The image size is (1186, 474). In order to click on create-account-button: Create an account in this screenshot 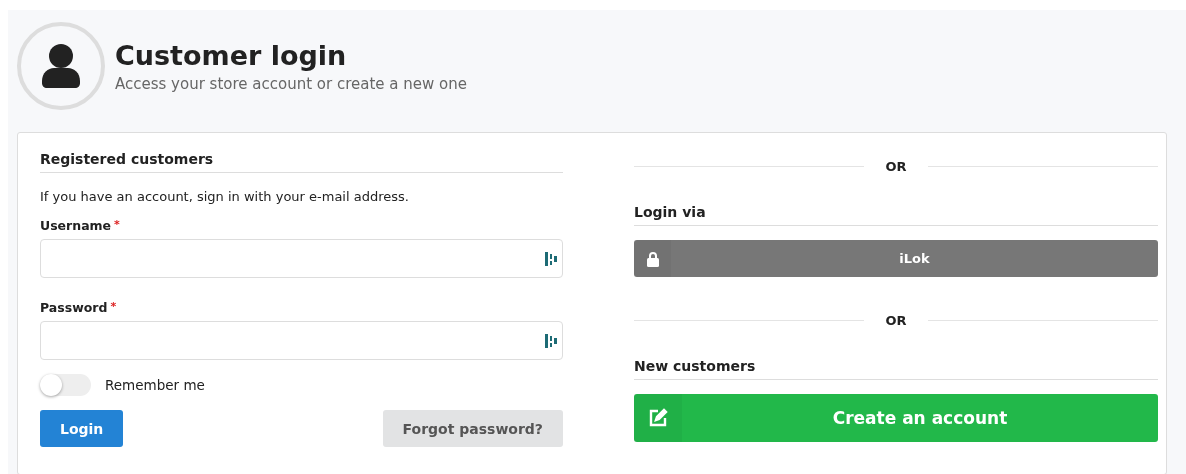, I will do `click(896, 418)`.